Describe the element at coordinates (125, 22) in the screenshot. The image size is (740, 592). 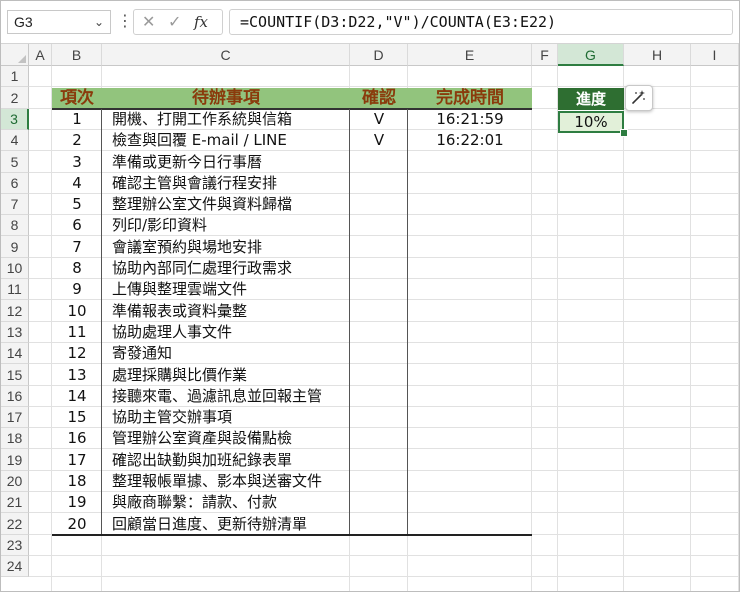
I see `more-options-icon: ⋮` at that location.